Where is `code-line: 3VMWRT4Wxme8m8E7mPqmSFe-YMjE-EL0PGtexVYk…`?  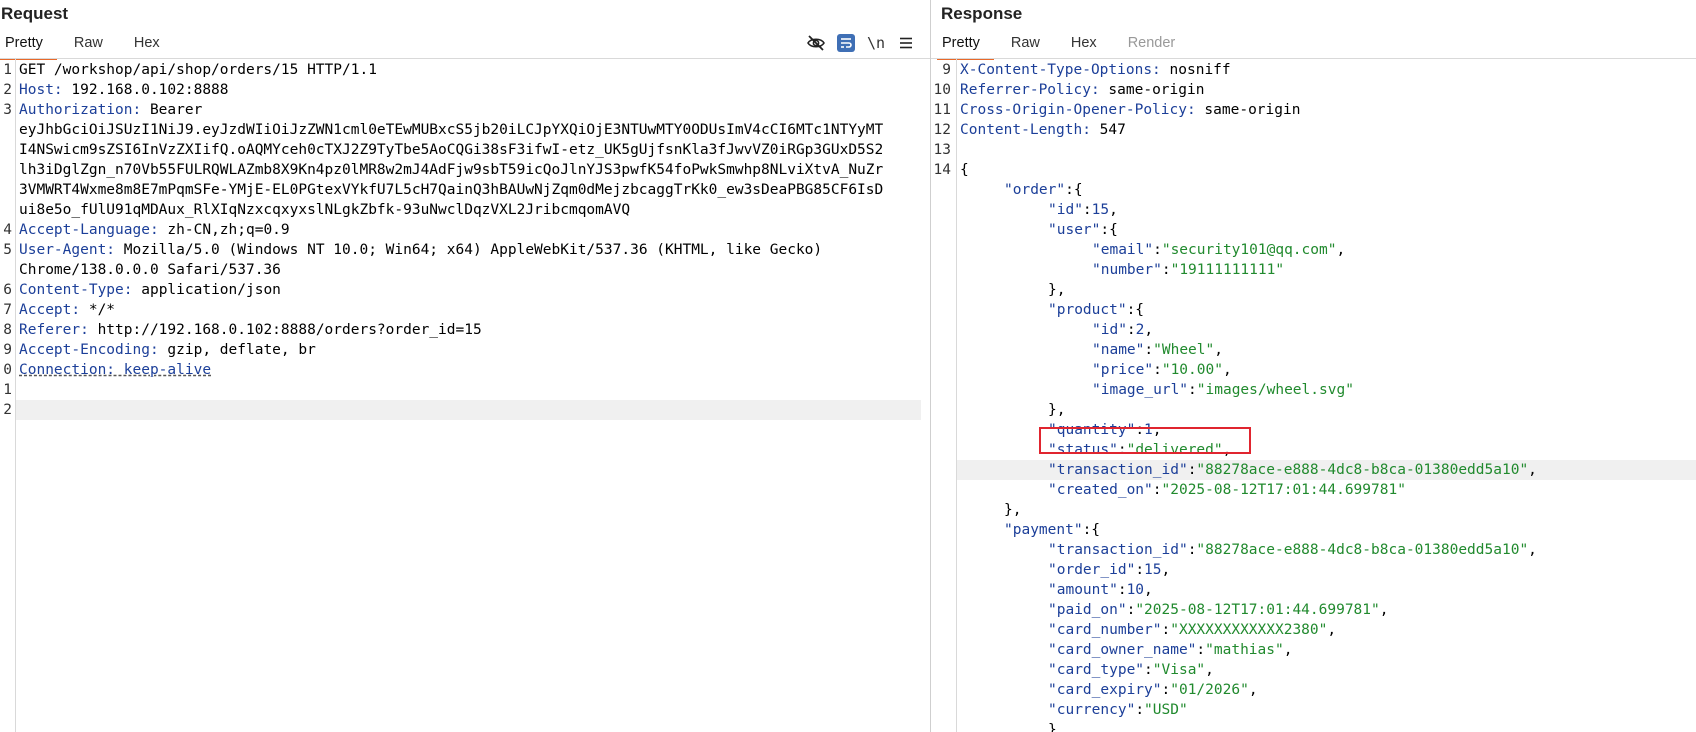 code-line: 3VMWRT4Wxme8m8E7mPqmSFe-YMjE-EL0PGtexVYk… is located at coordinates (465, 190).